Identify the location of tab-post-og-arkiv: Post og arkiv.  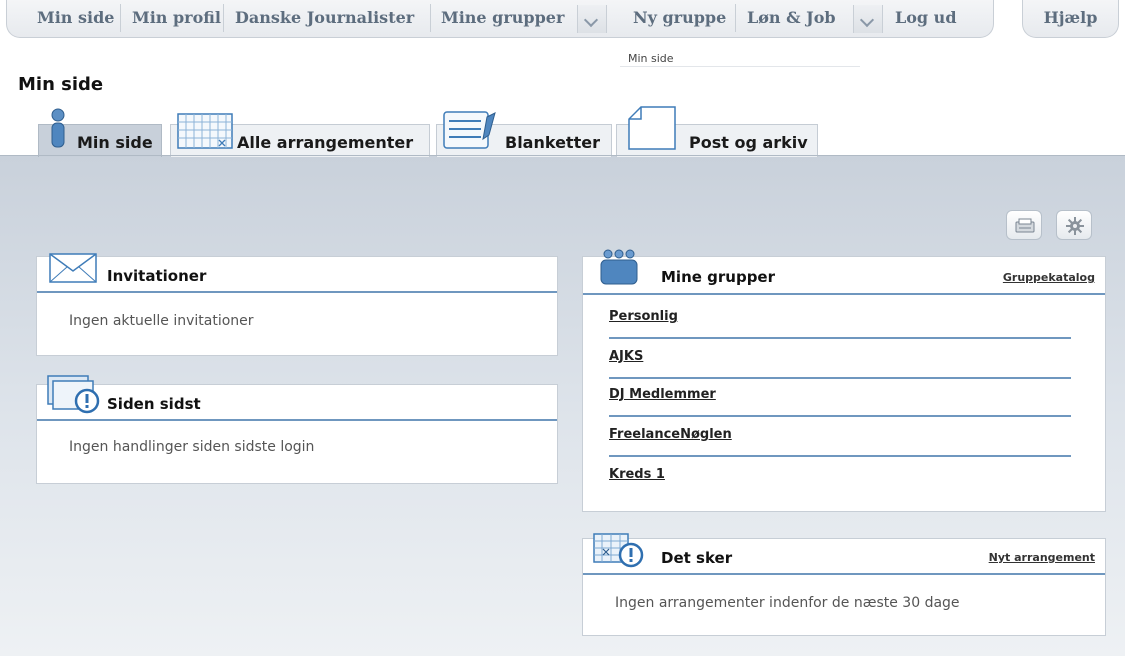
(717, 131).